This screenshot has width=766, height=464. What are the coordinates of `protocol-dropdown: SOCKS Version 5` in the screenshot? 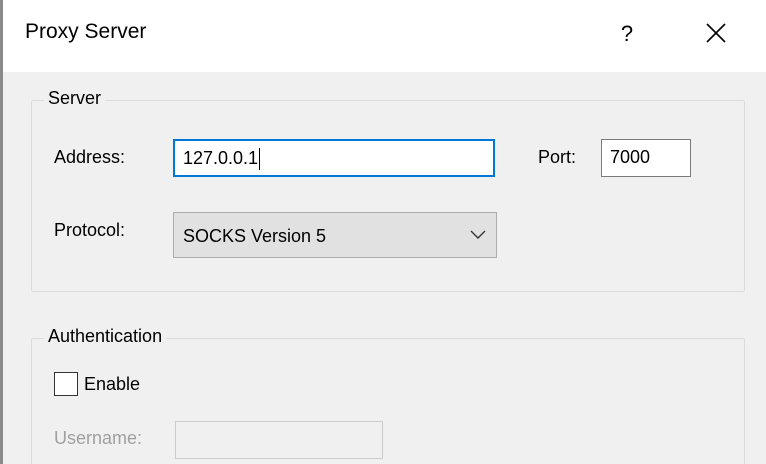 It's located at (335, 235).